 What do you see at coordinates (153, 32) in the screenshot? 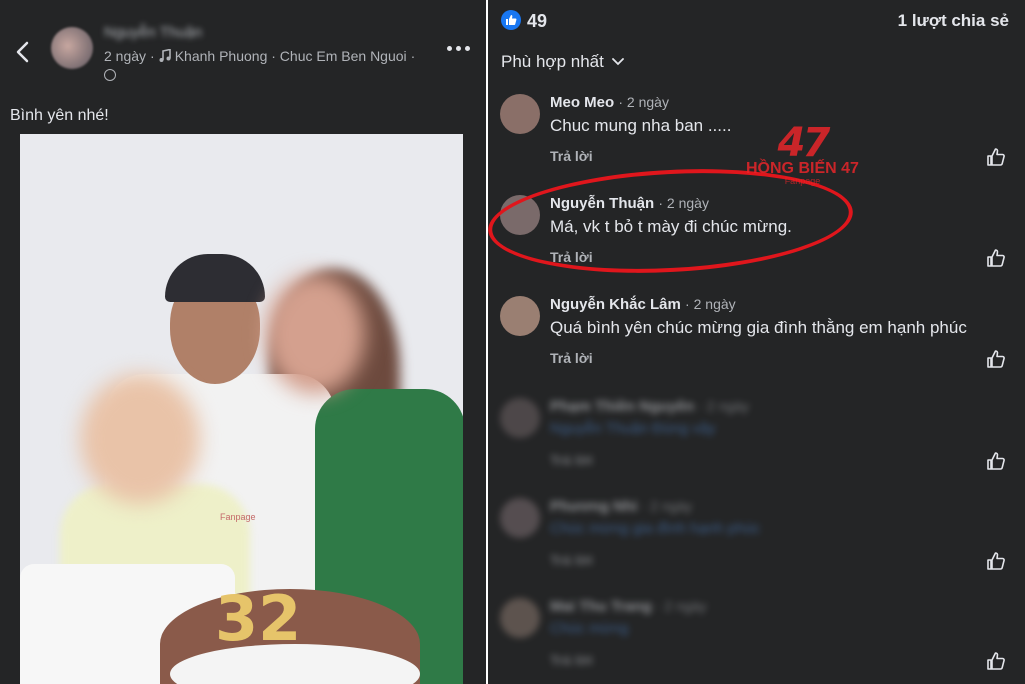
I see `author-name: Nguyễn Thuận` at bounding box center [153, 32].